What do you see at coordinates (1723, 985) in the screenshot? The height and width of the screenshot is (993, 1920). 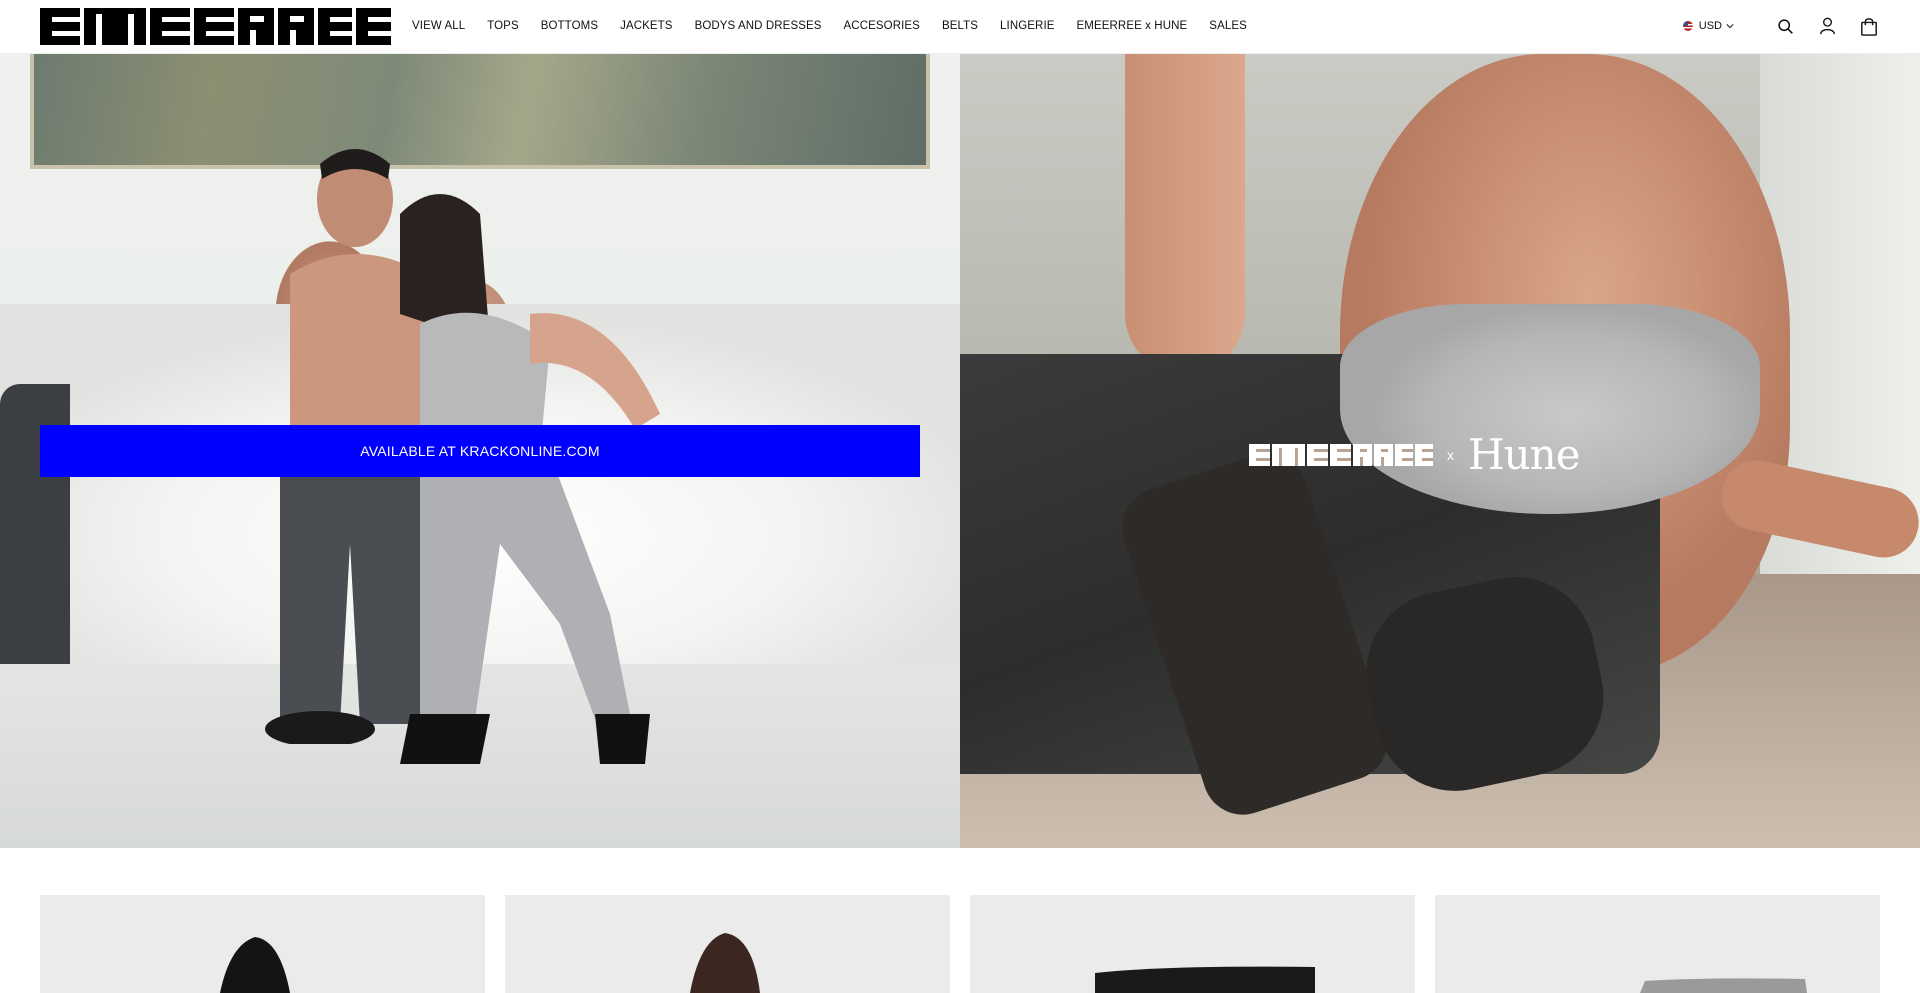 I see `product-image-grey-item` at bounding box center [1723, 985].